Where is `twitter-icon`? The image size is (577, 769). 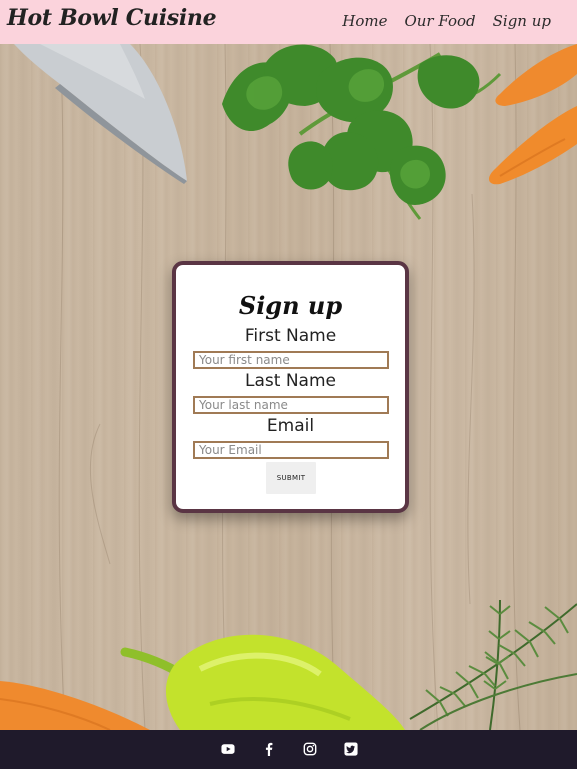
twitter-icon is located at coordinates (351, 749).